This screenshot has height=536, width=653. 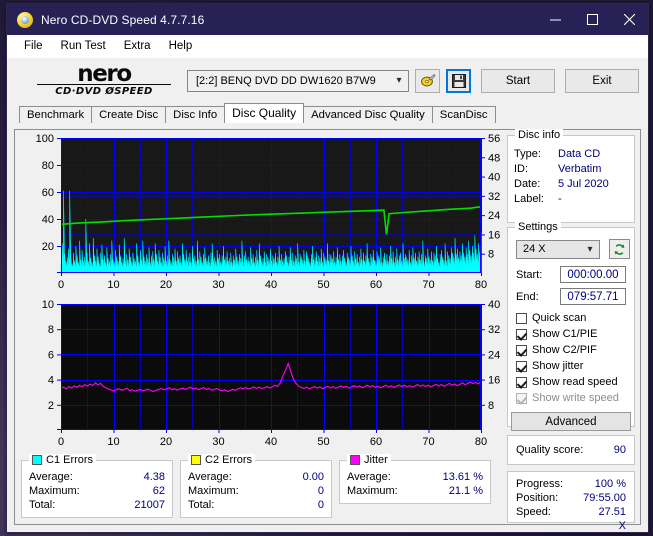 I want to click on disc-eject-icon, so click(x=427, y=80).